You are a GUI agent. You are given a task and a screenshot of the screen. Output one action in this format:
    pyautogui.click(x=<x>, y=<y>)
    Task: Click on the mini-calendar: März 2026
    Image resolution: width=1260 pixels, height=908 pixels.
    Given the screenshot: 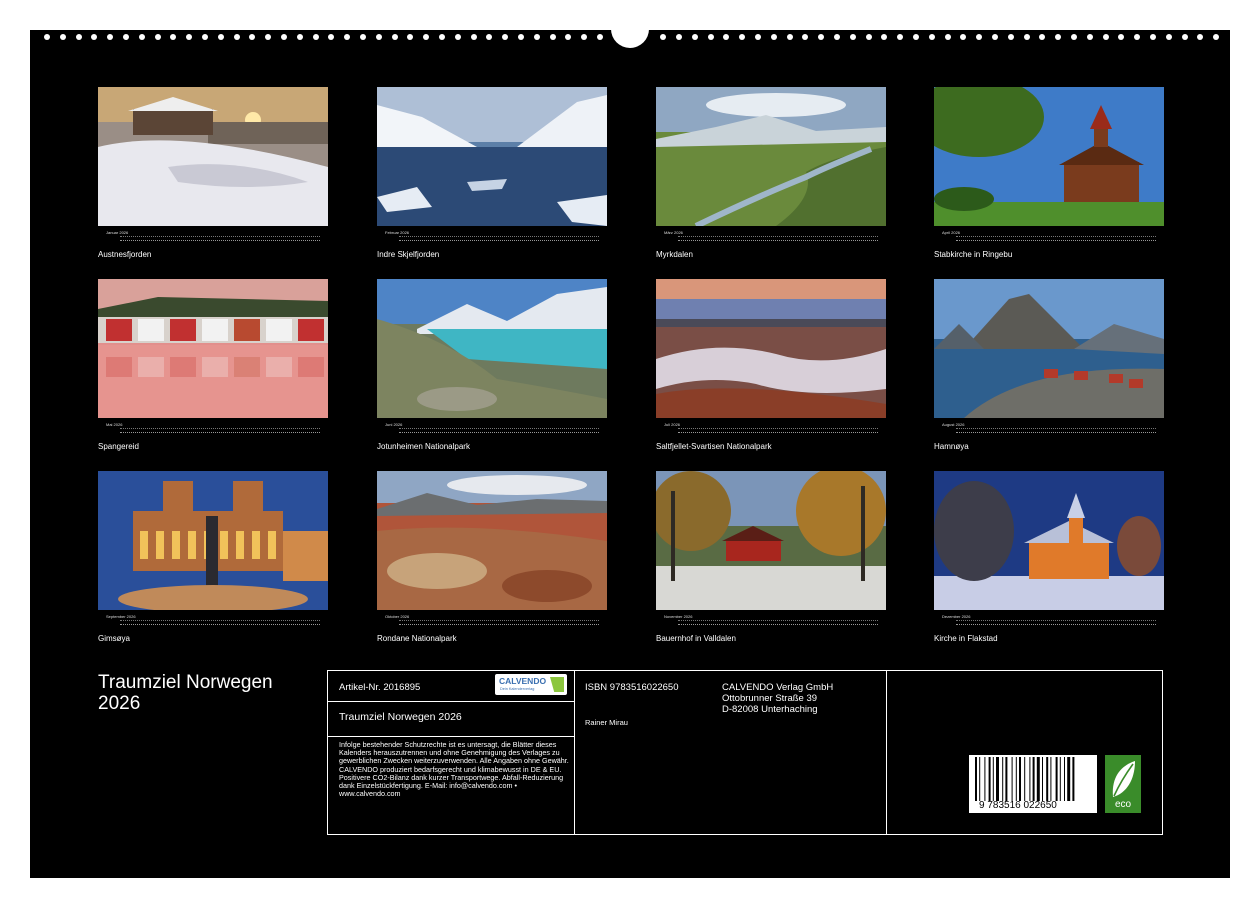 What is the action you would take?
    pyautogui.click(x=771, y=237)
    